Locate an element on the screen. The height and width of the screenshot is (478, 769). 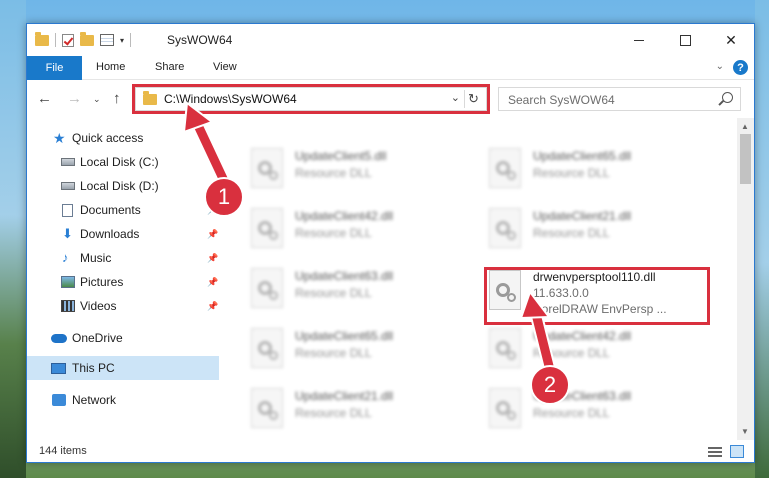
file-name: UpdateClient65.dll is located at coordinates (344, 336).